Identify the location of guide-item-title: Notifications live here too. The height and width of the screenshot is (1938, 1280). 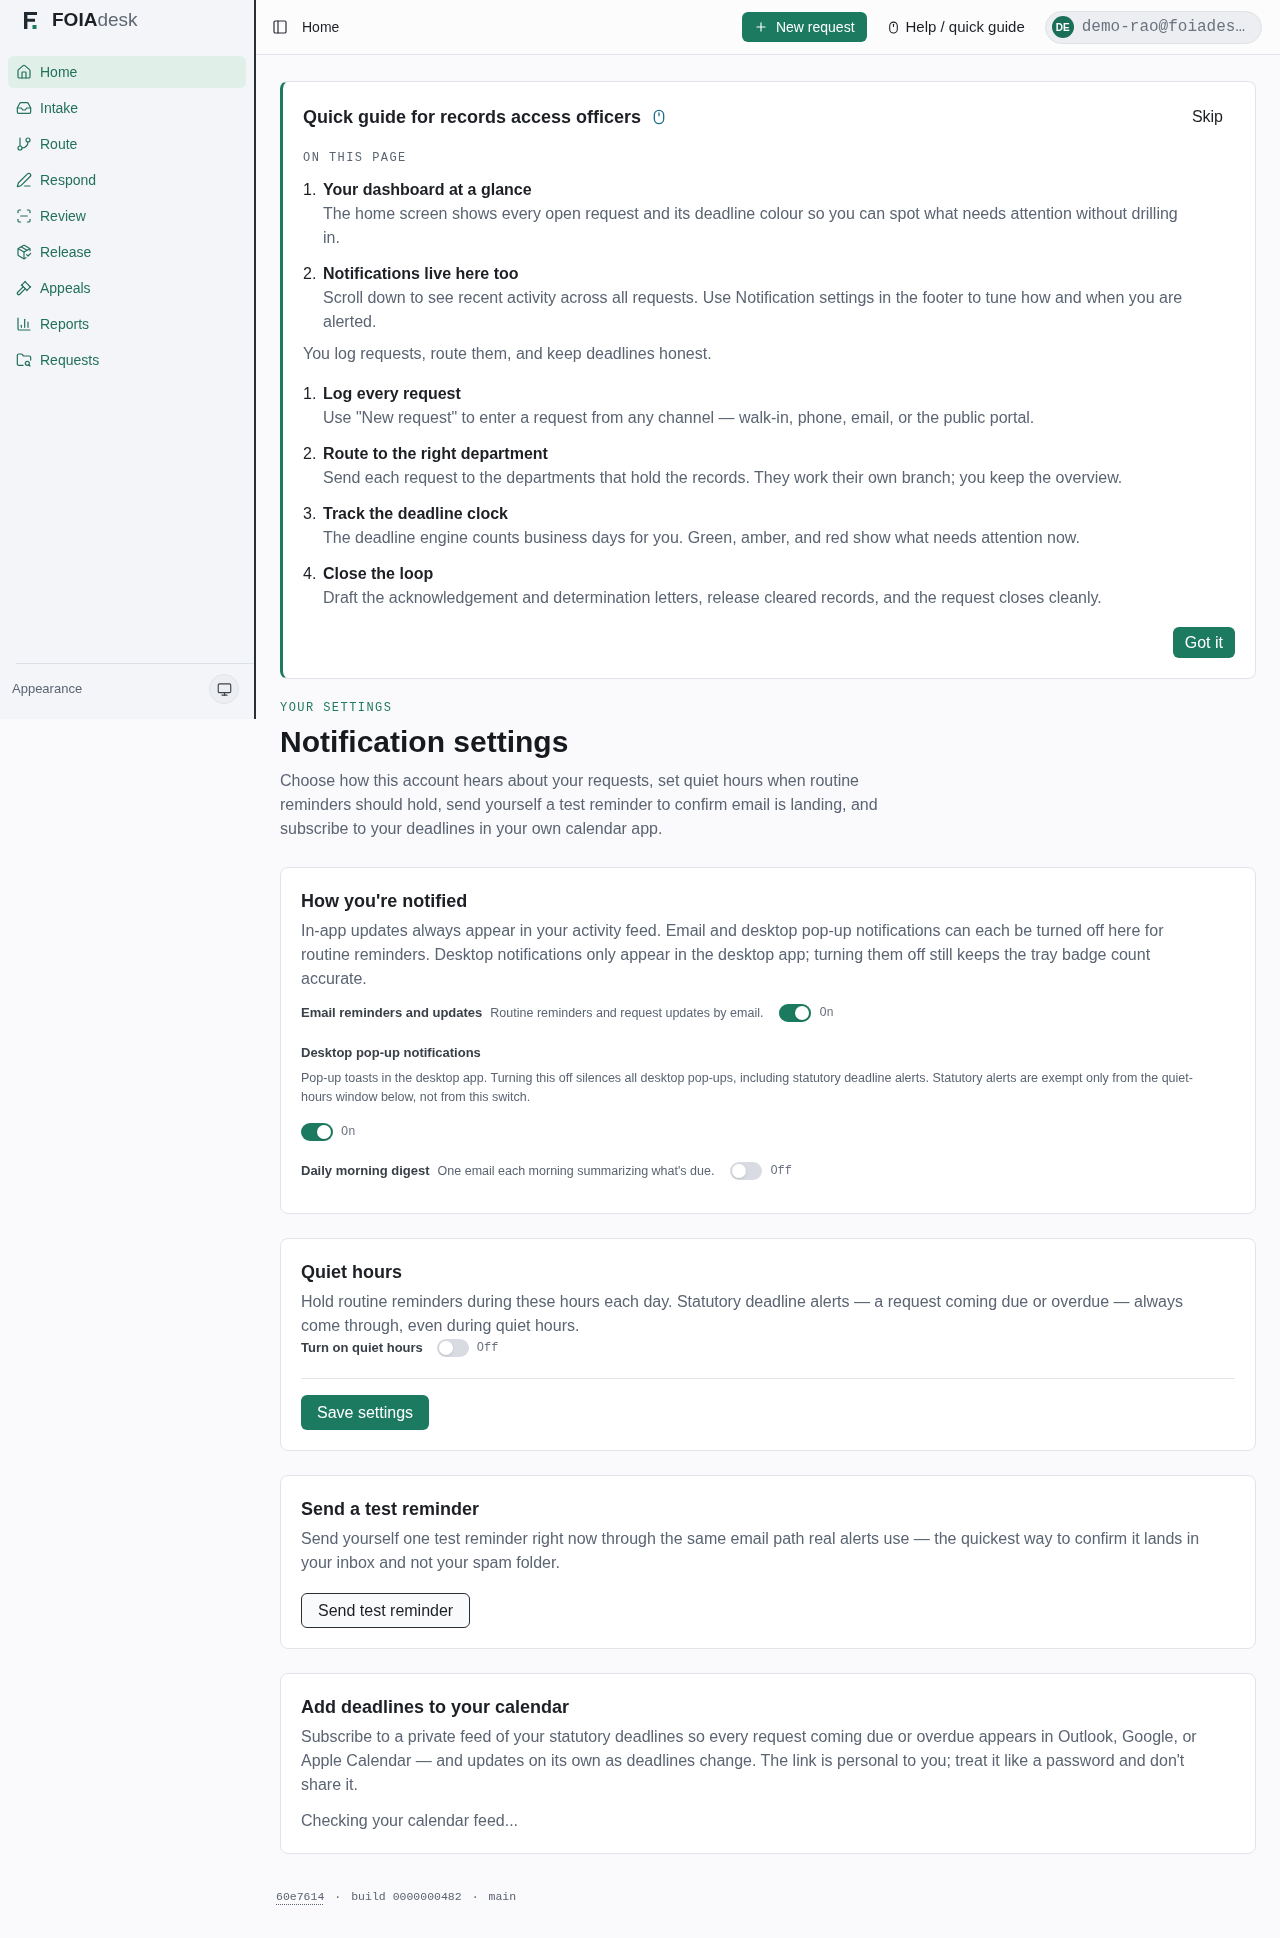
(421, 274).